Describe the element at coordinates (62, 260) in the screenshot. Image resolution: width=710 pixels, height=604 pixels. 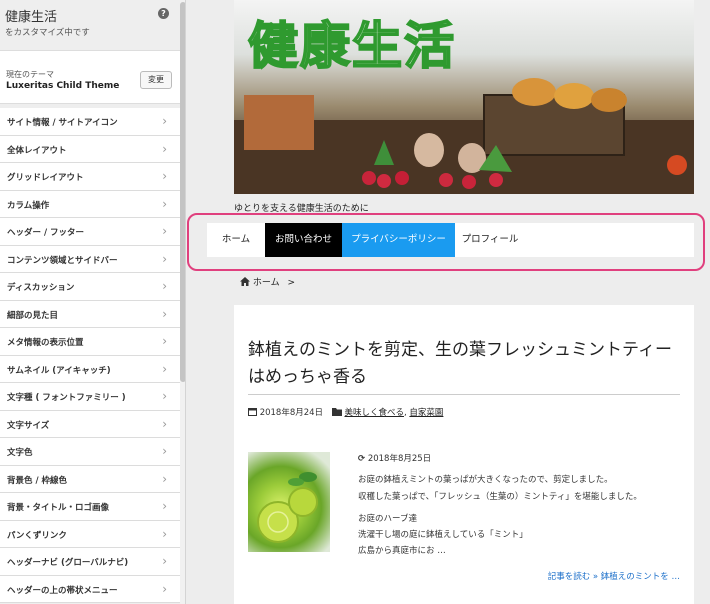
I see `customizer-section-label: コンテンツ領域とサイドバー` at that location.